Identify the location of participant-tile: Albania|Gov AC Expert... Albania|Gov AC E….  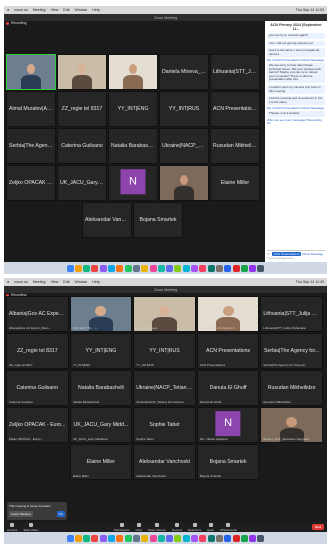
(37, 314).